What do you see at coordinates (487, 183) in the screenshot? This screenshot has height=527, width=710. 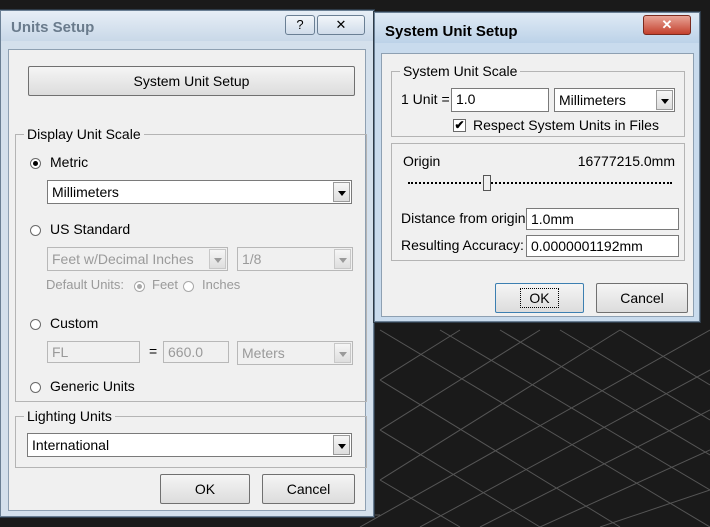 I see `slider-thumb` at bounding box center [487, 183].